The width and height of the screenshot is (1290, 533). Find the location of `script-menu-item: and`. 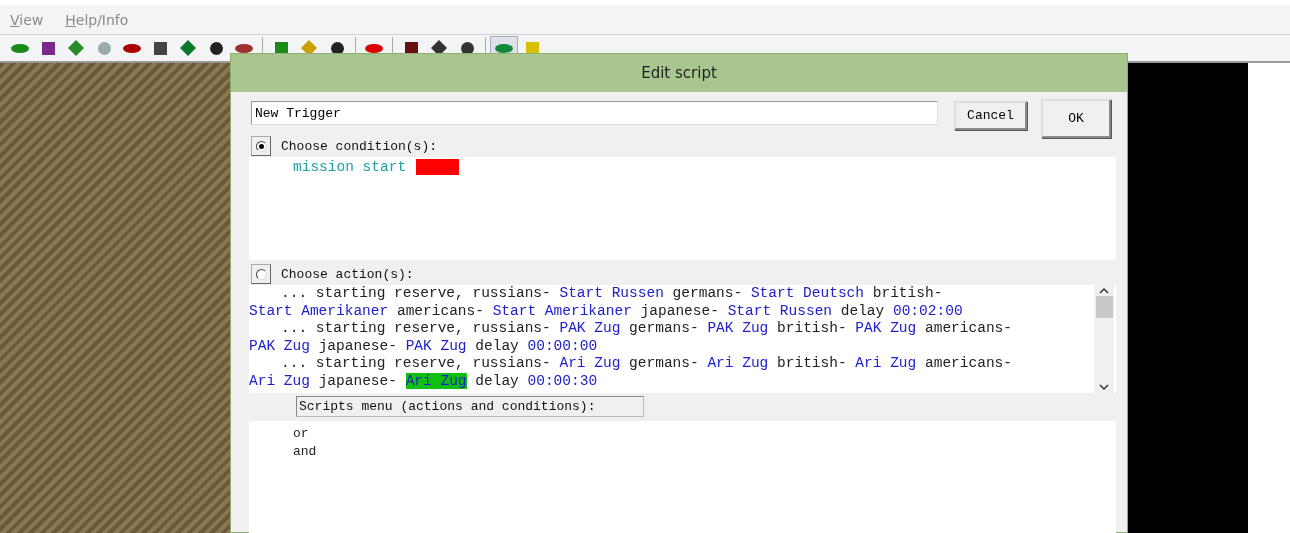

script-menu-item: and is located at coordinates (682, 451).